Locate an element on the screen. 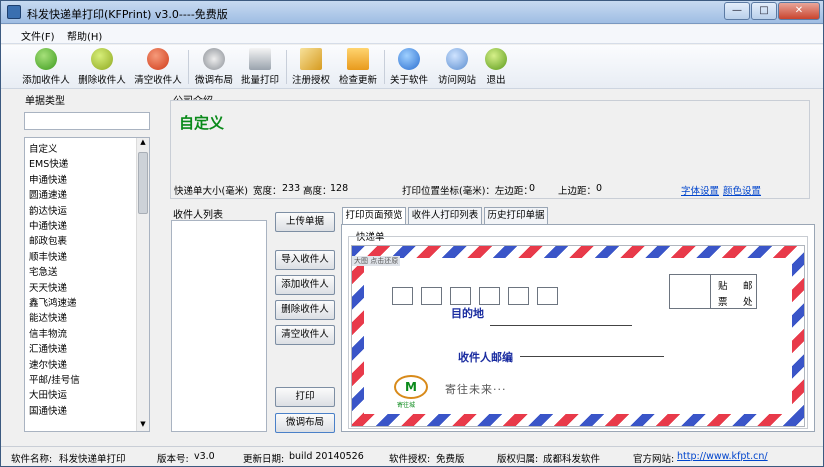 This screenshot has height=467, width=824. ticket-type-item: 平邮/挂号信 is located at coordinates (54, 379).